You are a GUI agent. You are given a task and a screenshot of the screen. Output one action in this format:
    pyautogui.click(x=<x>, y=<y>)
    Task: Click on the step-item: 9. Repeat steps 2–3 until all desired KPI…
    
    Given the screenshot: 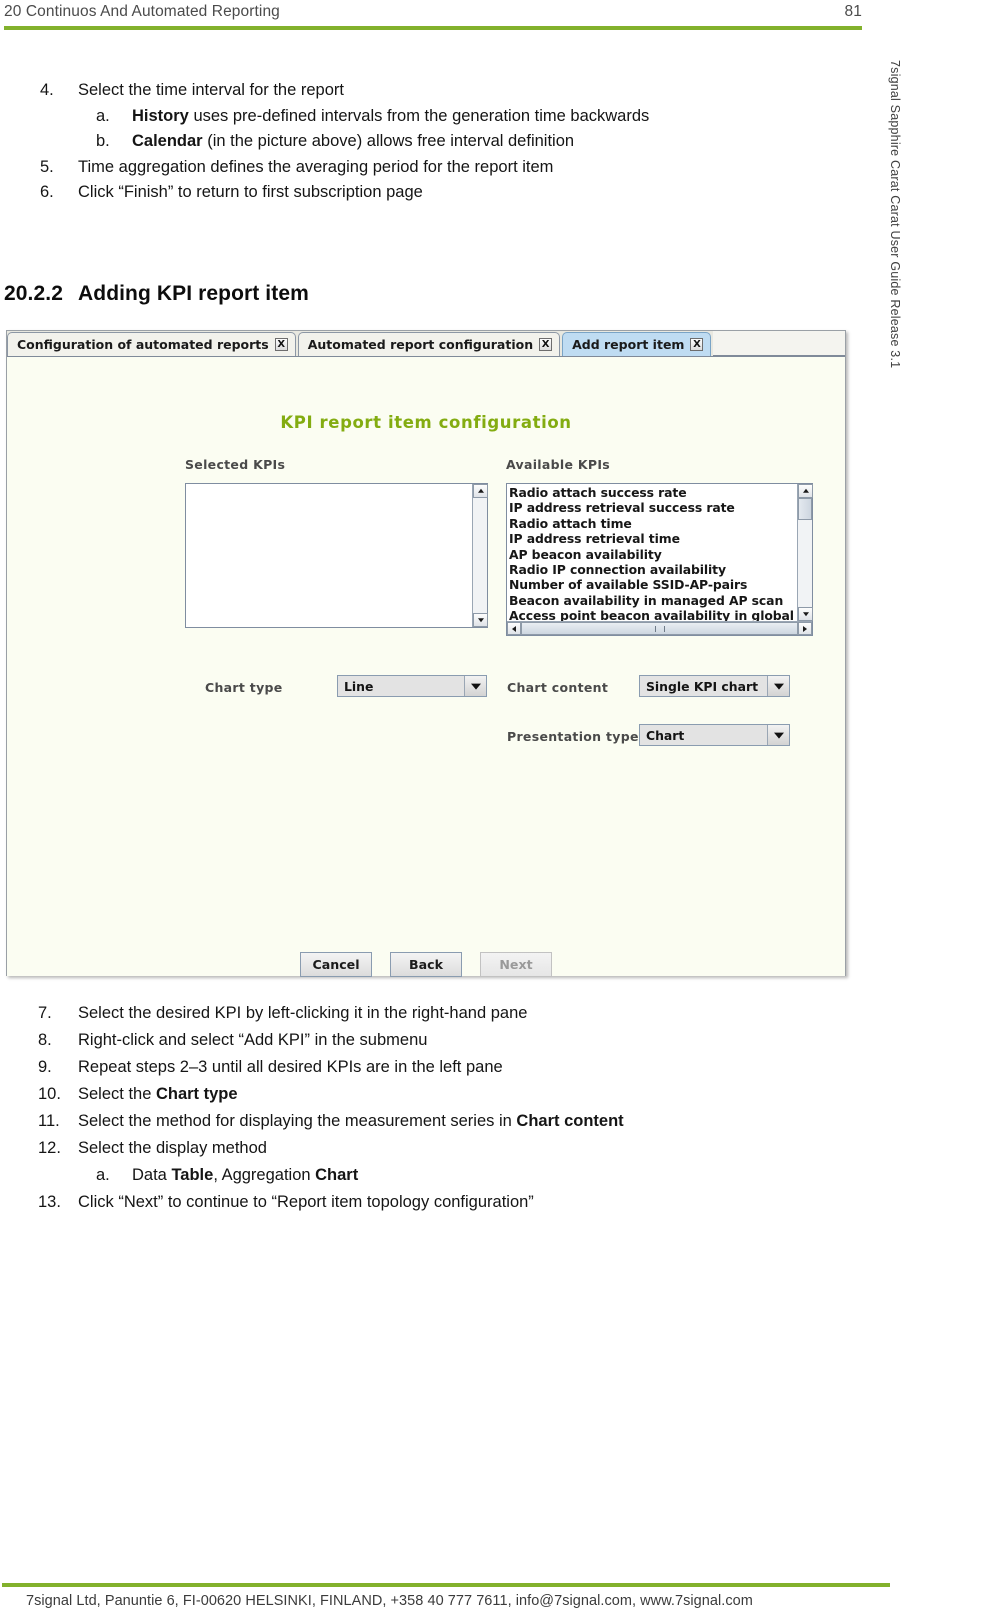 What is the action you would take?
    pyautogui.click(x=450, y=1067)
    